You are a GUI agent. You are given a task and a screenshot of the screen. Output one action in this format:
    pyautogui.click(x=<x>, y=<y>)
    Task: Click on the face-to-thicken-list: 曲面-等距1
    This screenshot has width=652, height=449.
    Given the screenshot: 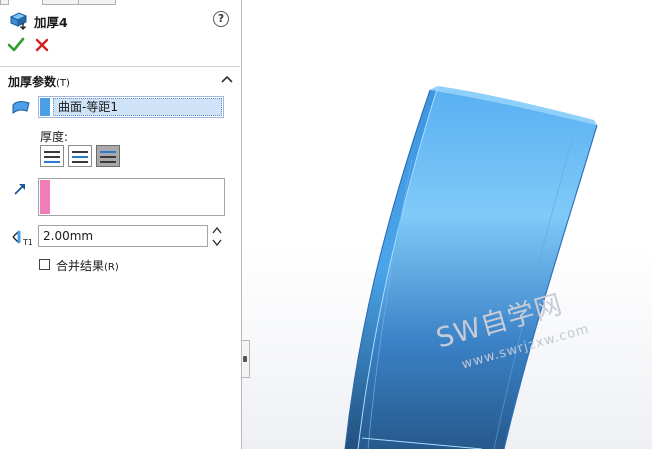 What is the action you would take?
    pyautogui.click(x=131, y=107)
    